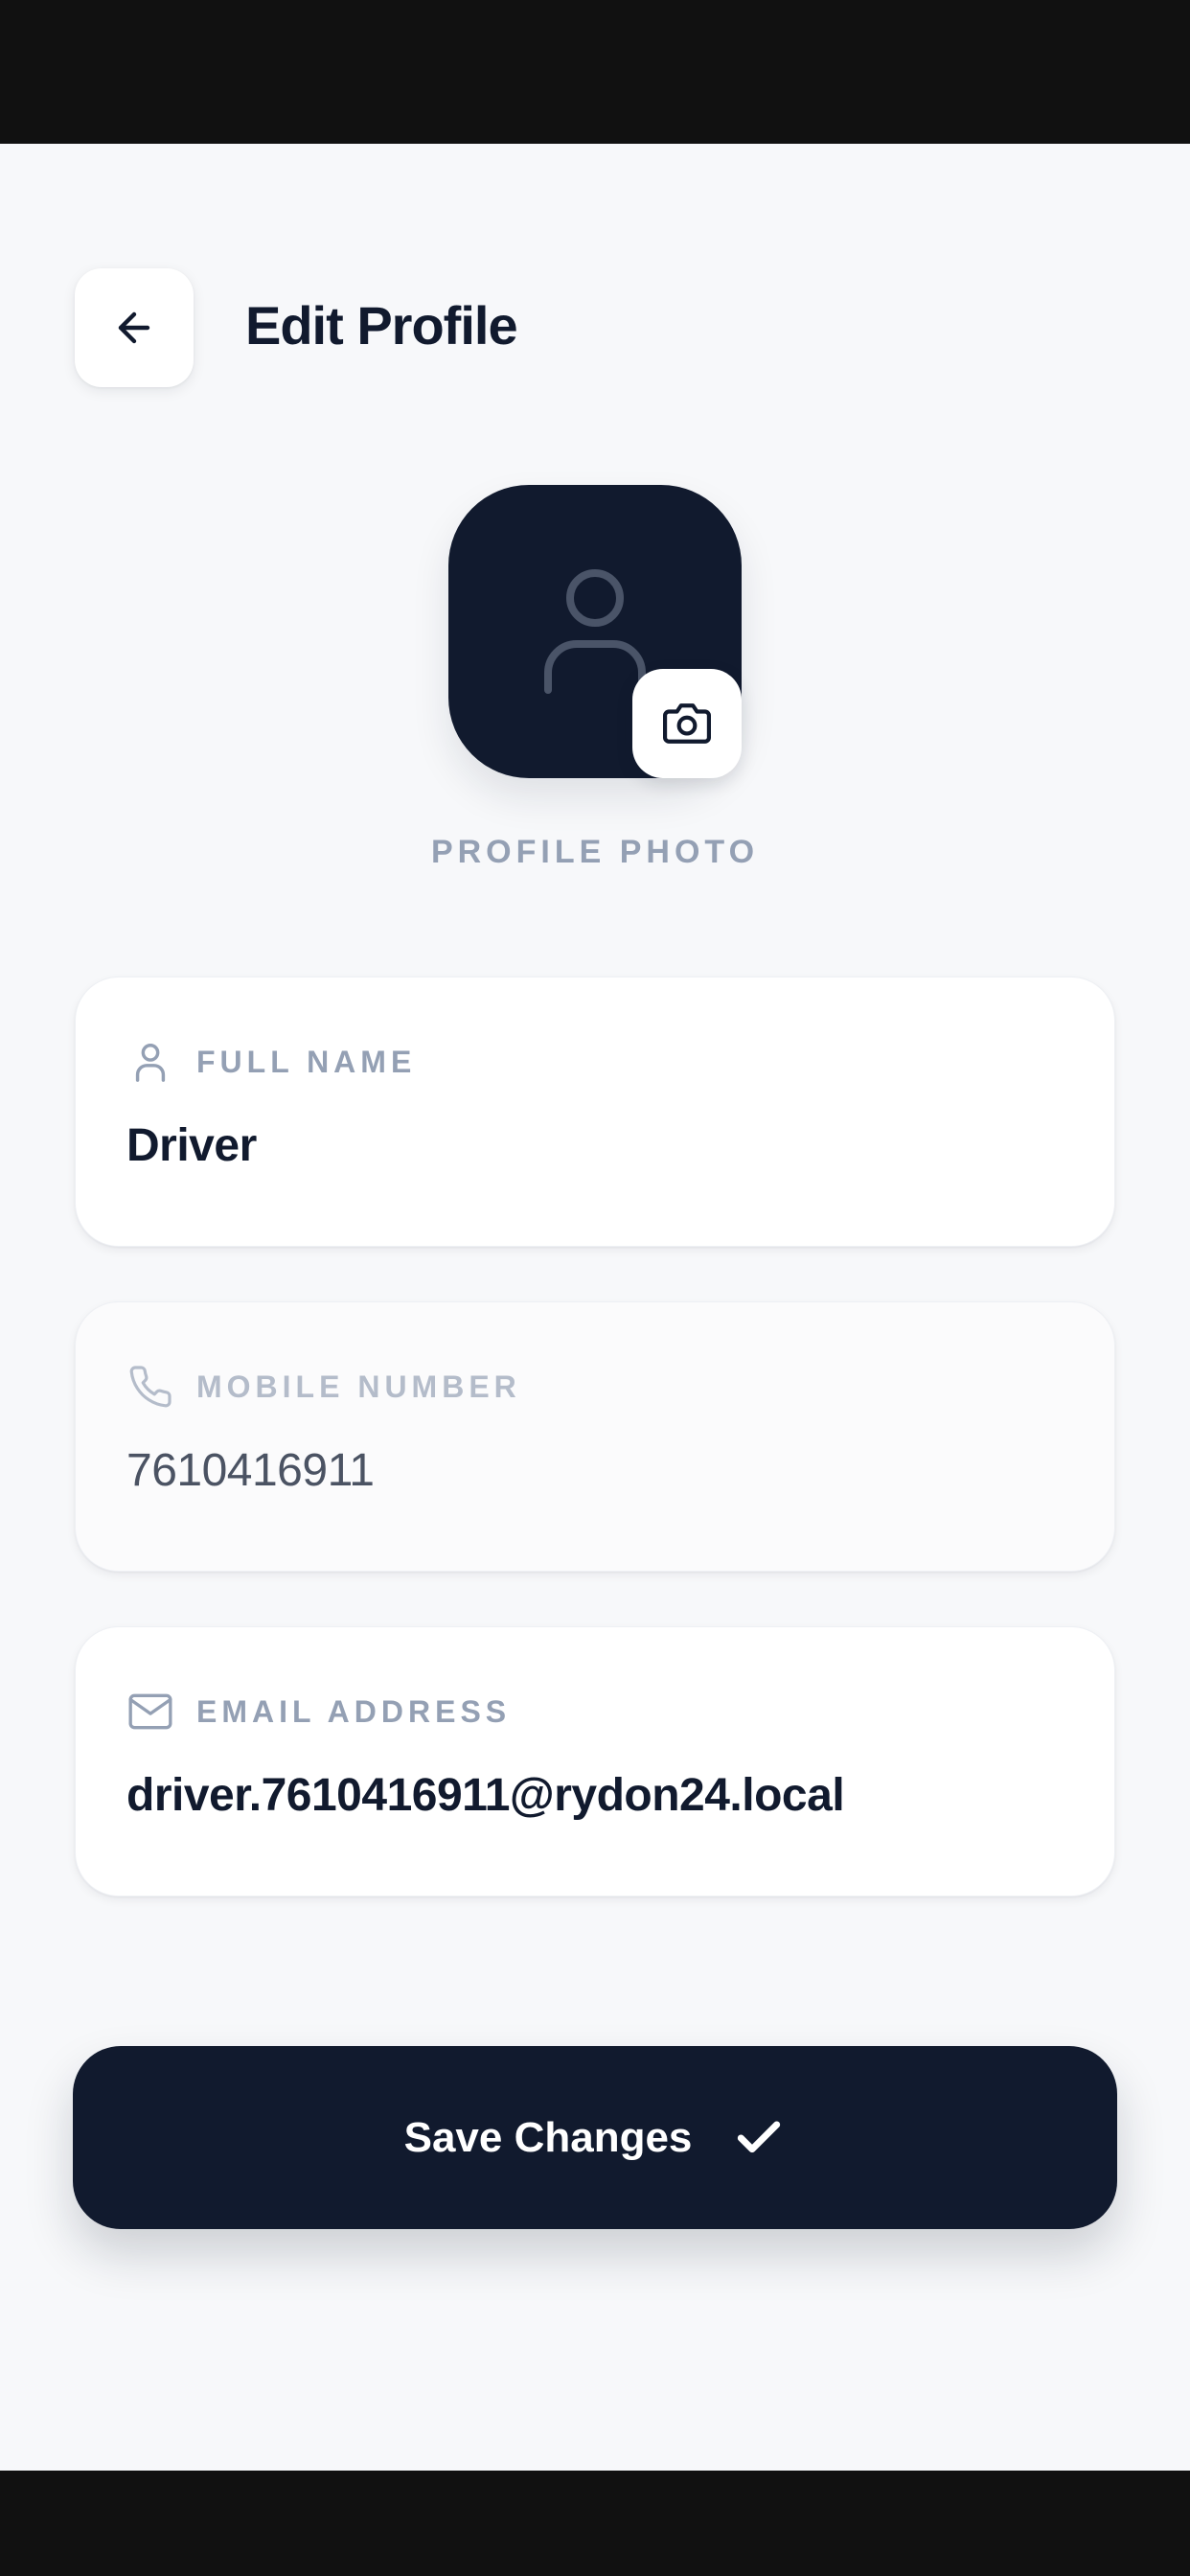 This screenshot has height=2576, width=1190. I want to click on save-changes-button: Save Changes, so click(595, 2137).